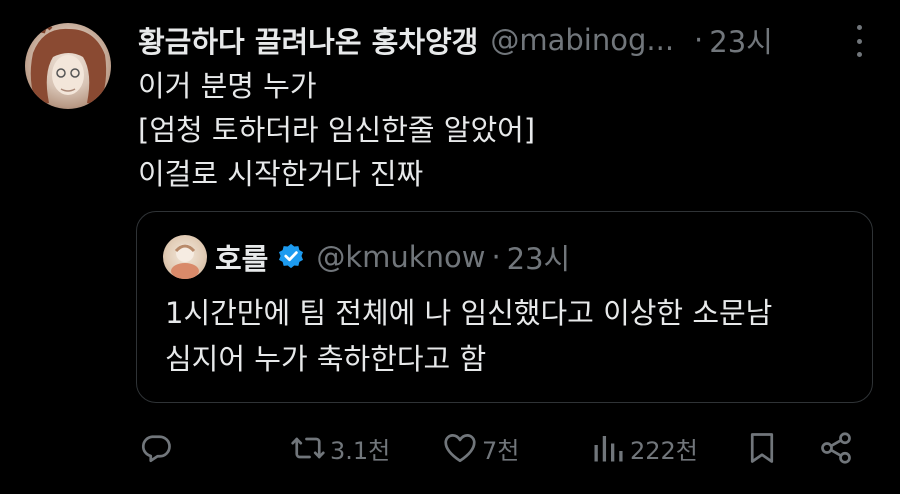 The width and height of the screenshot is (900, 494). What do you see at coordinates (538, 259) in the screenshot?
I see `quoted-time: 23시` at bounding box center [538, 259].